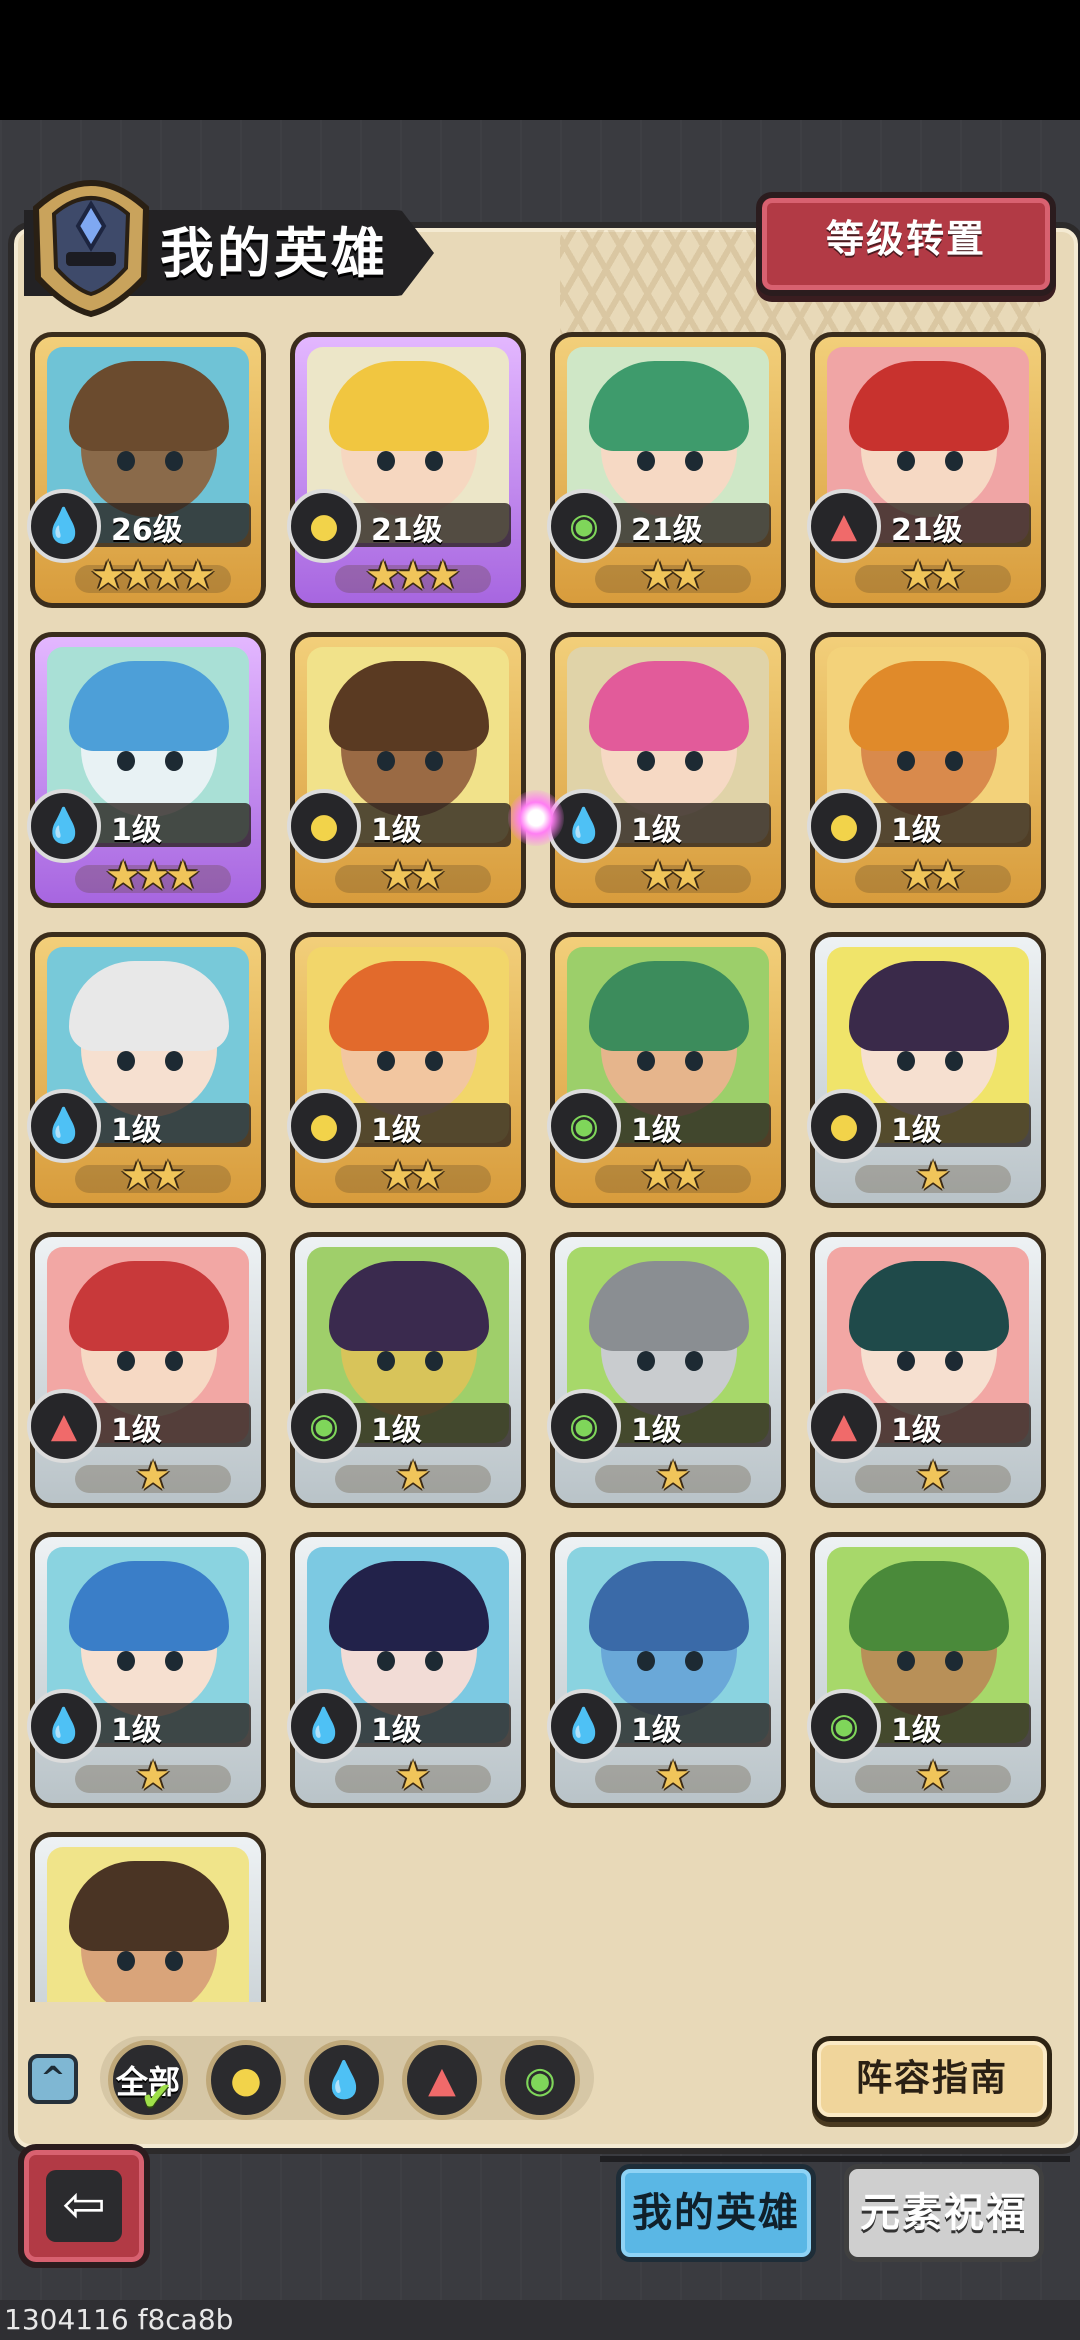 This screenshot has width=1080, height=2340. I want to click on hero-card: 1级 💧 ★★★, so click(146, 770).